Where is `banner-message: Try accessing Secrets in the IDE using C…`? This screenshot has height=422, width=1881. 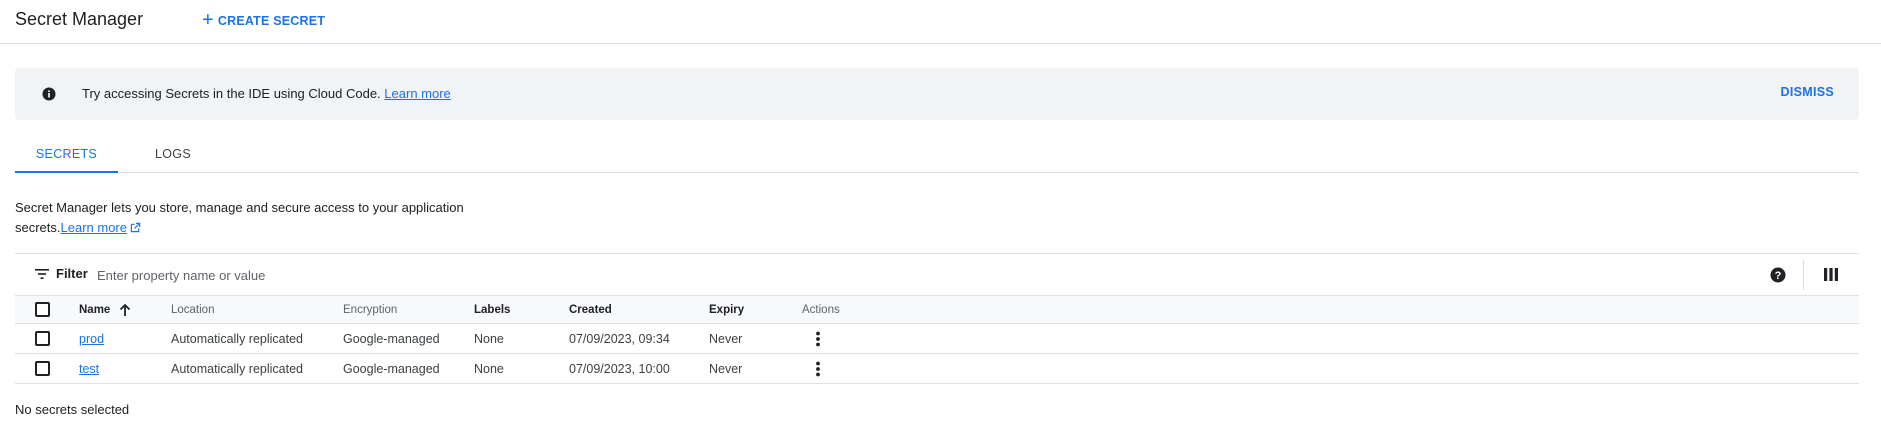 banner-message: Try accessing Secrets in the IDE using C… is located at coordinates (266, 93).